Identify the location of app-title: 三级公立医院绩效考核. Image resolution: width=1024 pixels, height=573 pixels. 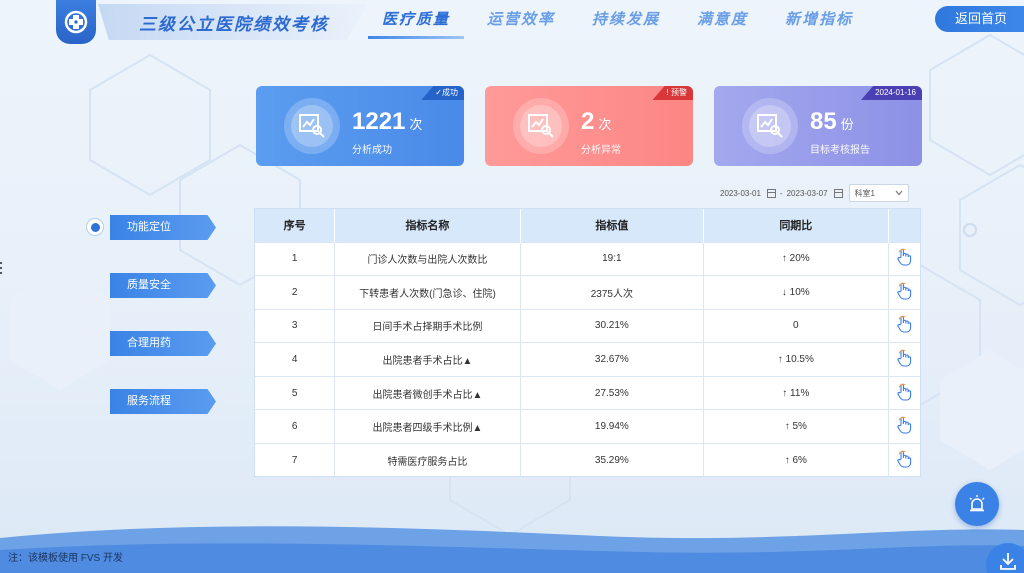
(234, 24).